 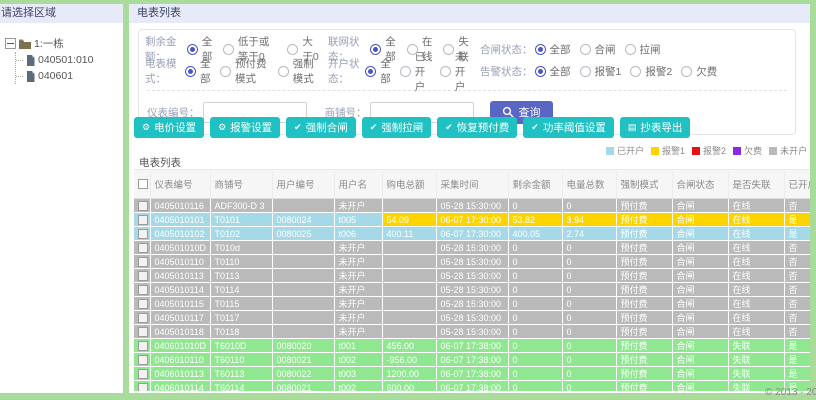 I want to click on radio-option: 预付费模式, so click(x=244, y=71).